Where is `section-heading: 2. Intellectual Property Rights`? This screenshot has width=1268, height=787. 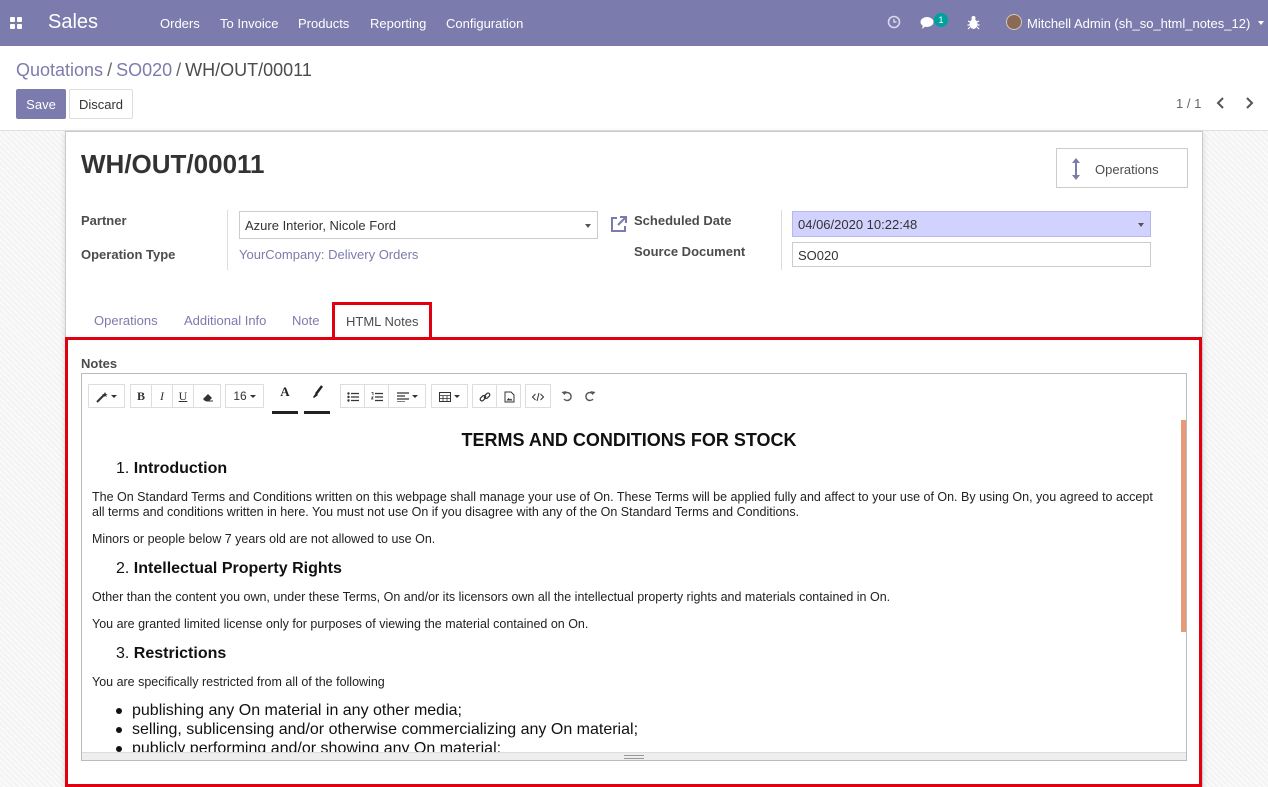
section-heading: 2. Intellectual Property Rights is located at coordinates (229, 569).